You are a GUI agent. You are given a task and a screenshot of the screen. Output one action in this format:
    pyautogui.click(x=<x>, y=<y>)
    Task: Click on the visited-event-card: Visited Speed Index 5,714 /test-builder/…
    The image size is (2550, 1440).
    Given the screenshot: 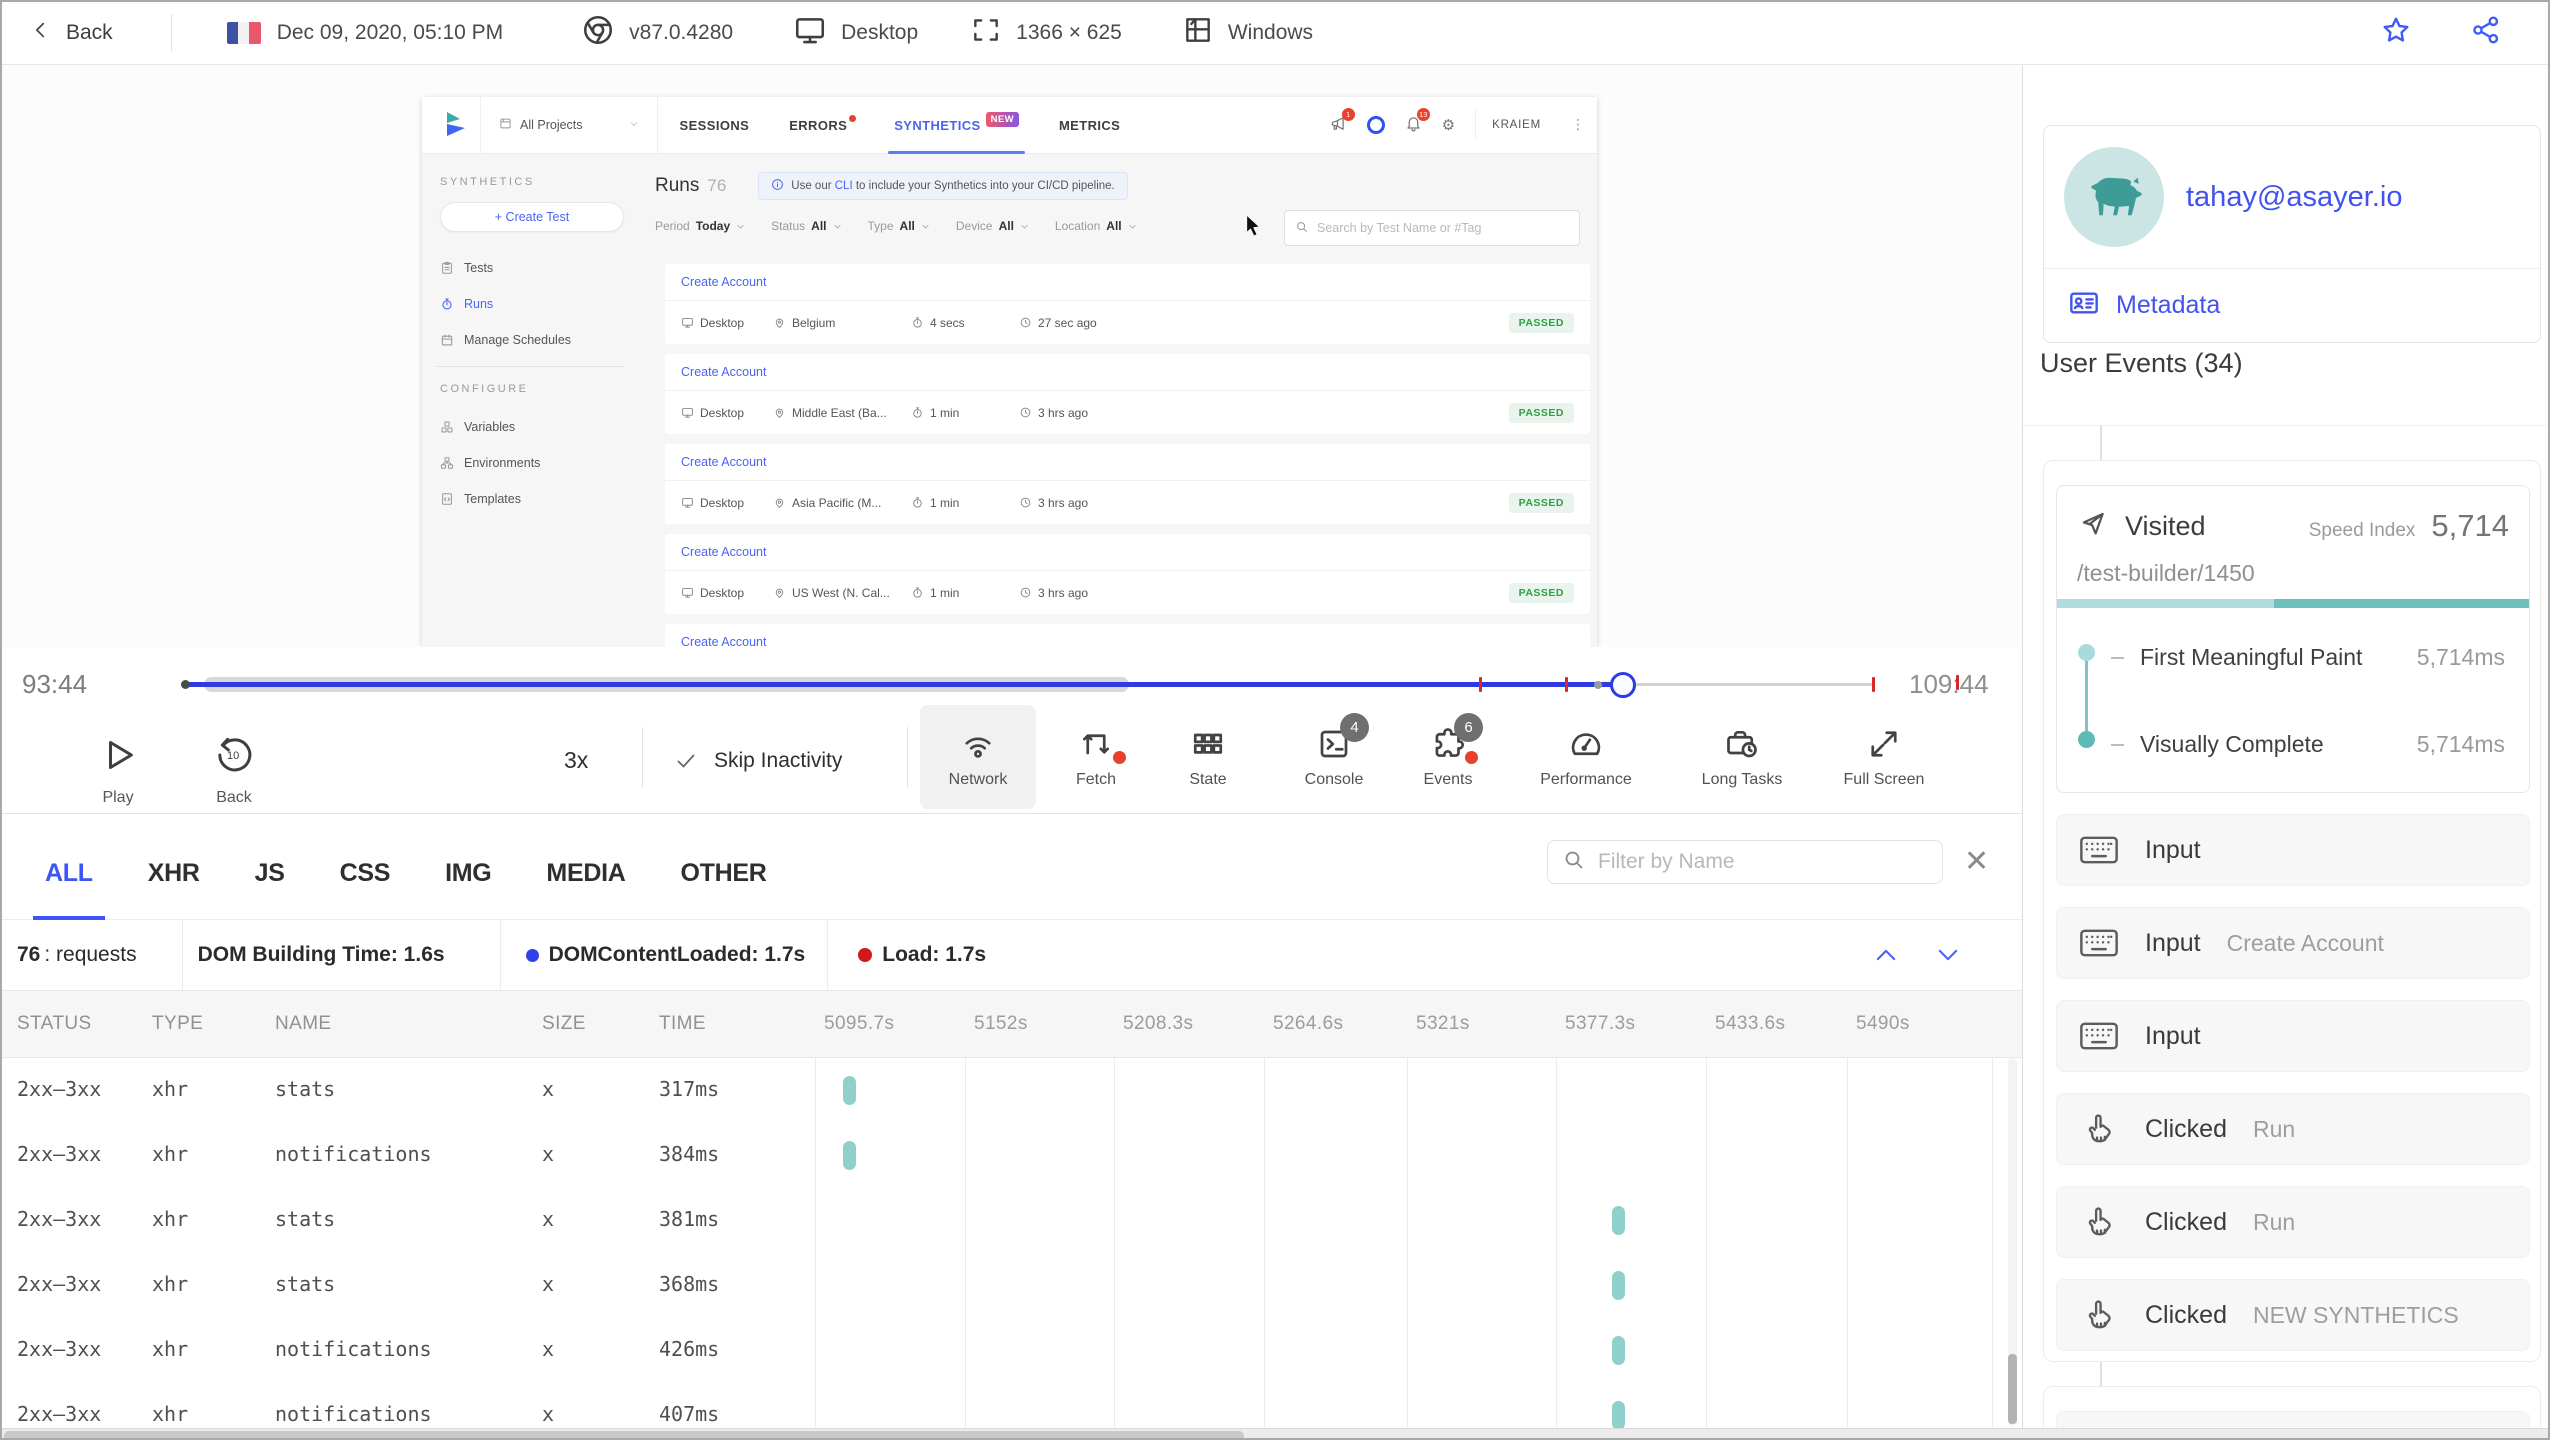 What is the action you would take?
    pyautogui.click(x=2293, y=639)
    